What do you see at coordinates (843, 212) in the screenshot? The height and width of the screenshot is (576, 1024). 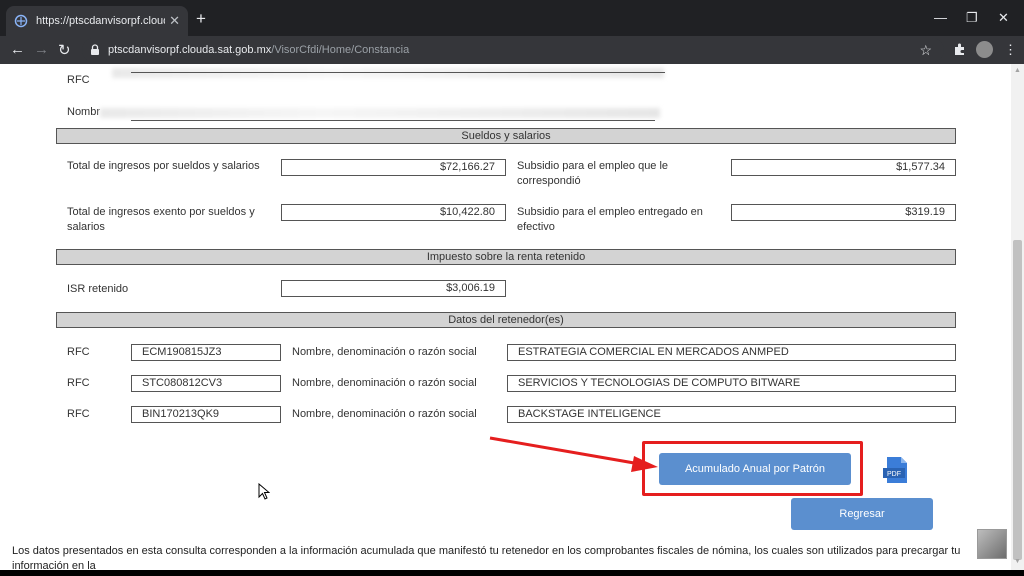 I see `subsidio-entregado-value: $319.19` at bounding box center [843, 212].